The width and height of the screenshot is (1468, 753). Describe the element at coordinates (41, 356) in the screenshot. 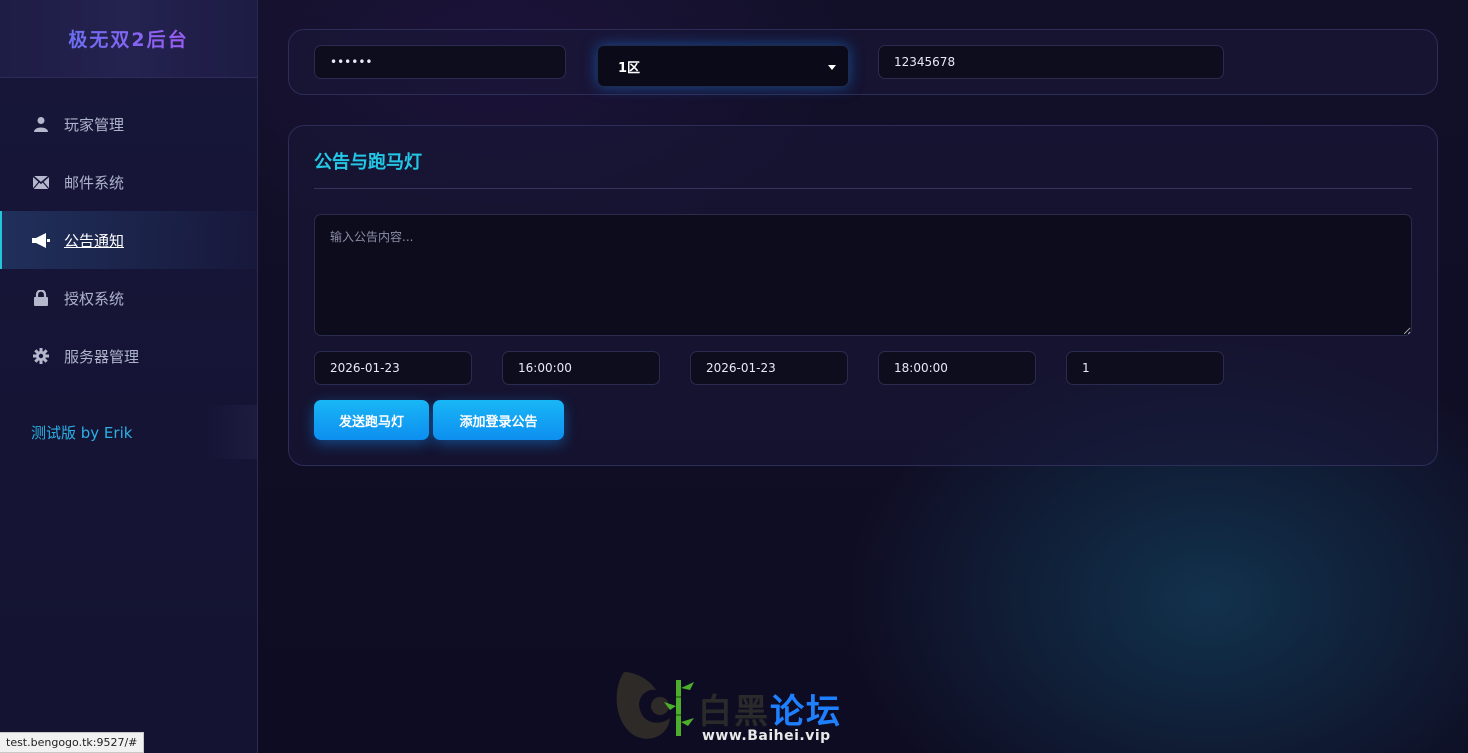

I see `gear-icon` at that location.